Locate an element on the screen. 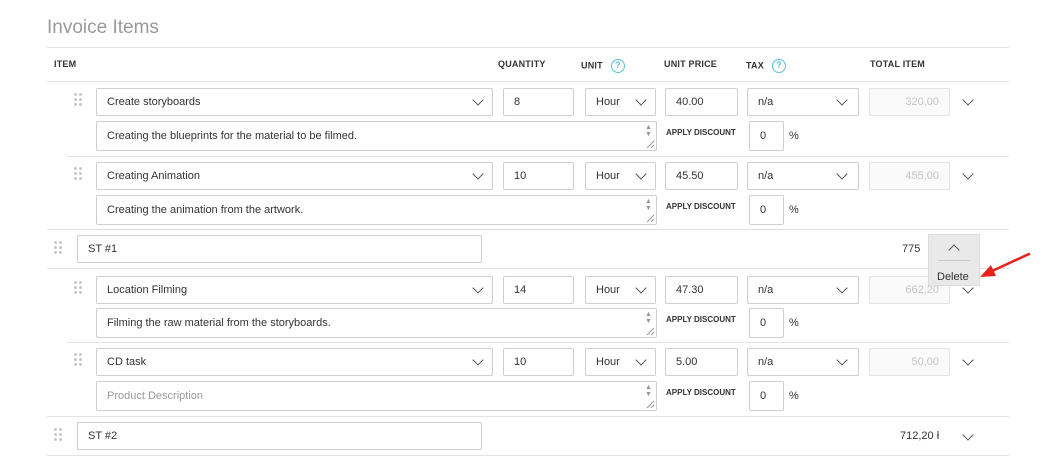  chevron-up-icon is located at coordinates (954, 250).